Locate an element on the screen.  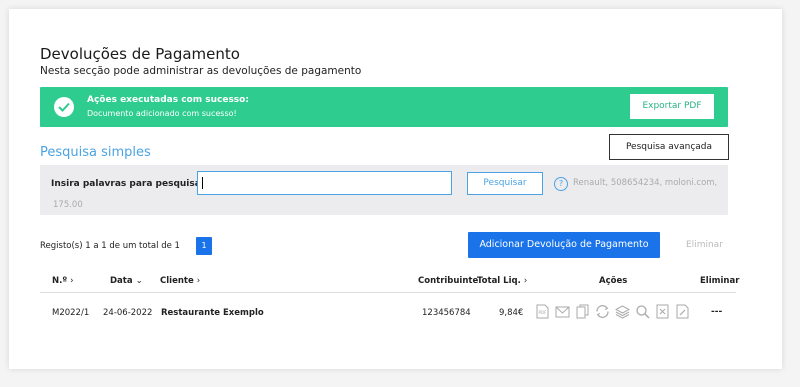
search-hint-continued: 175.00 is located at coordinates (68, 205).